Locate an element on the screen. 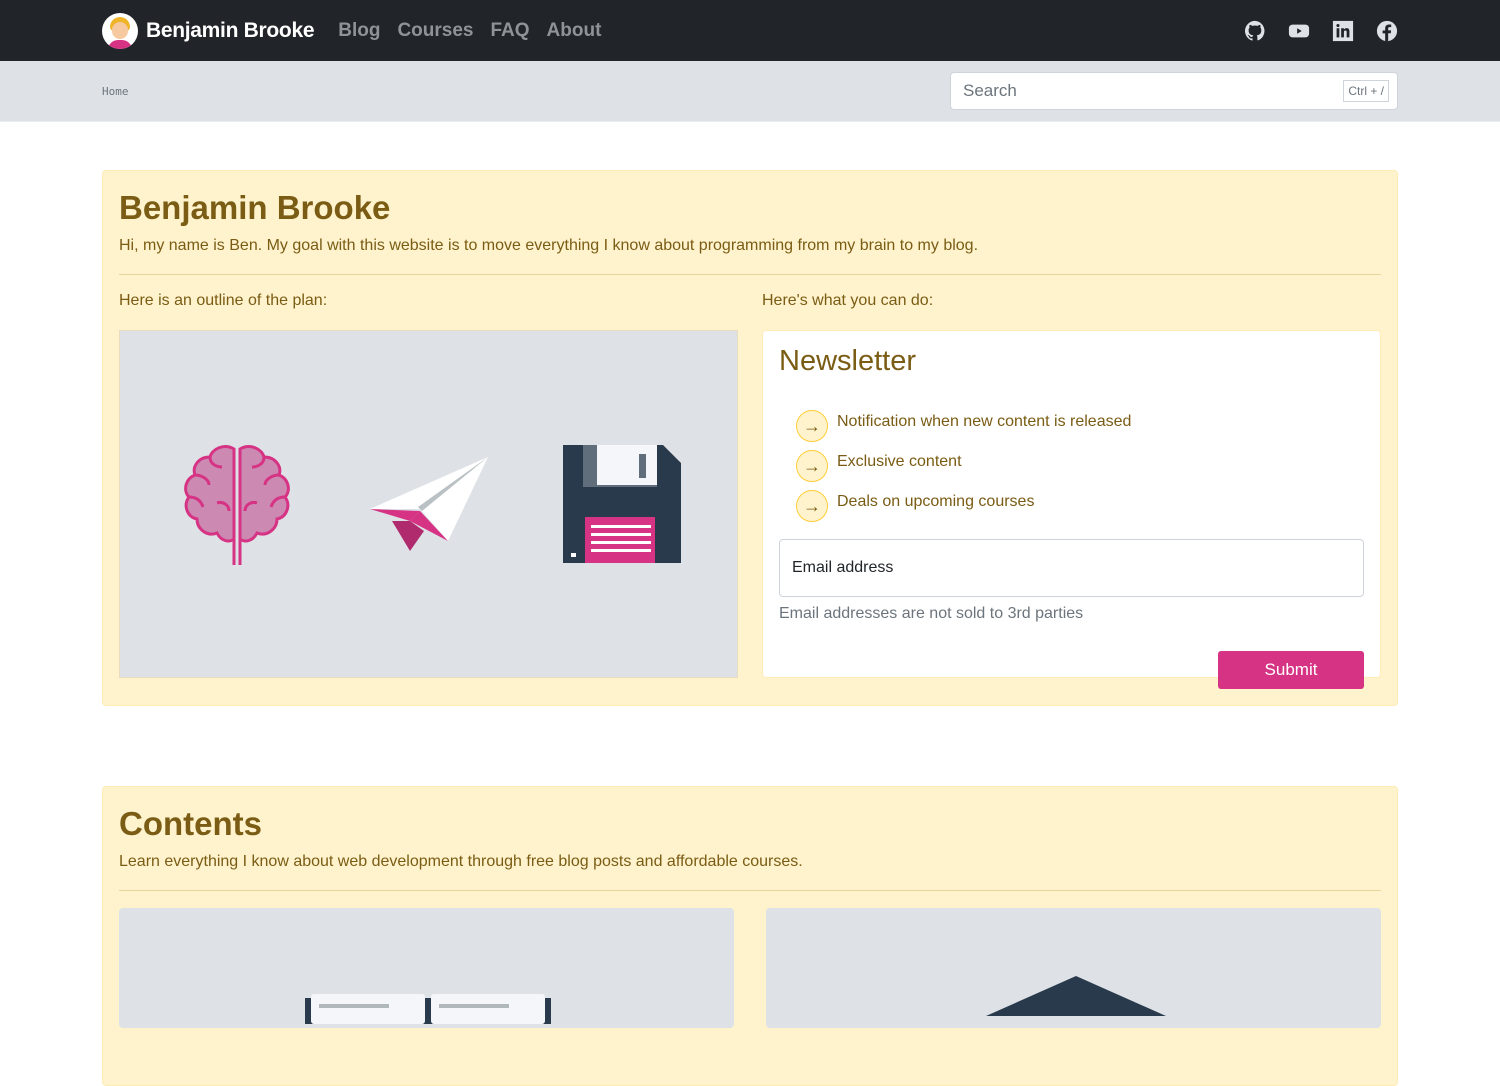 This screenshot has width=1500, height=1086. navbar: Benjamin Brooke Blog Courses FAQ About is located at coordinates (750, 30).